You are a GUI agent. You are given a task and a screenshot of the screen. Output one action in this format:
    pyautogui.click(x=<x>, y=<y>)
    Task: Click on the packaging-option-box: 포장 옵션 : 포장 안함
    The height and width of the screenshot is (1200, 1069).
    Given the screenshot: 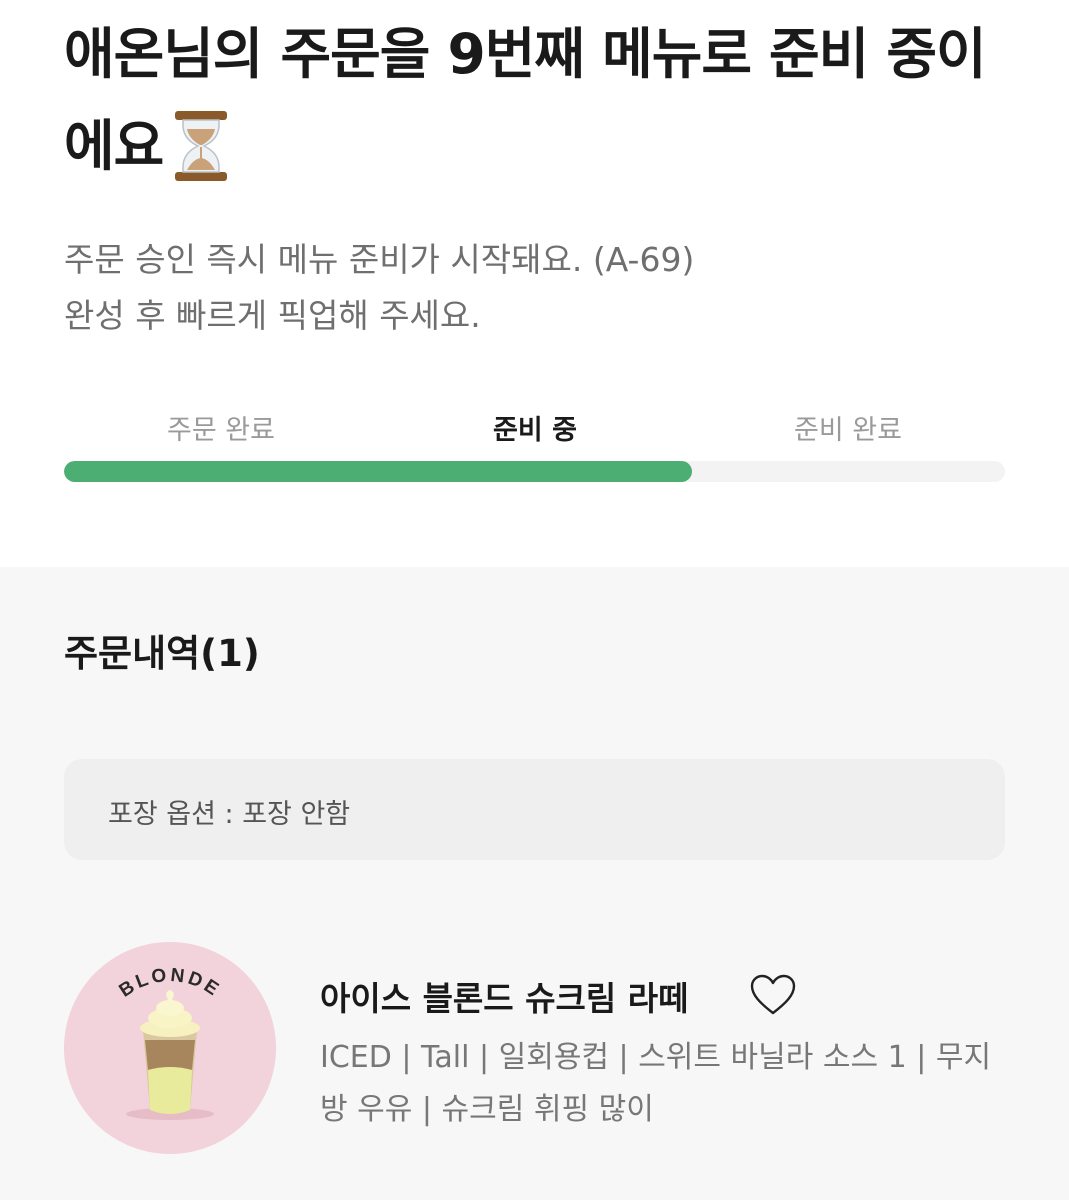 What is the action you would take?
    pyautogui.click(x=534, y=809)
    